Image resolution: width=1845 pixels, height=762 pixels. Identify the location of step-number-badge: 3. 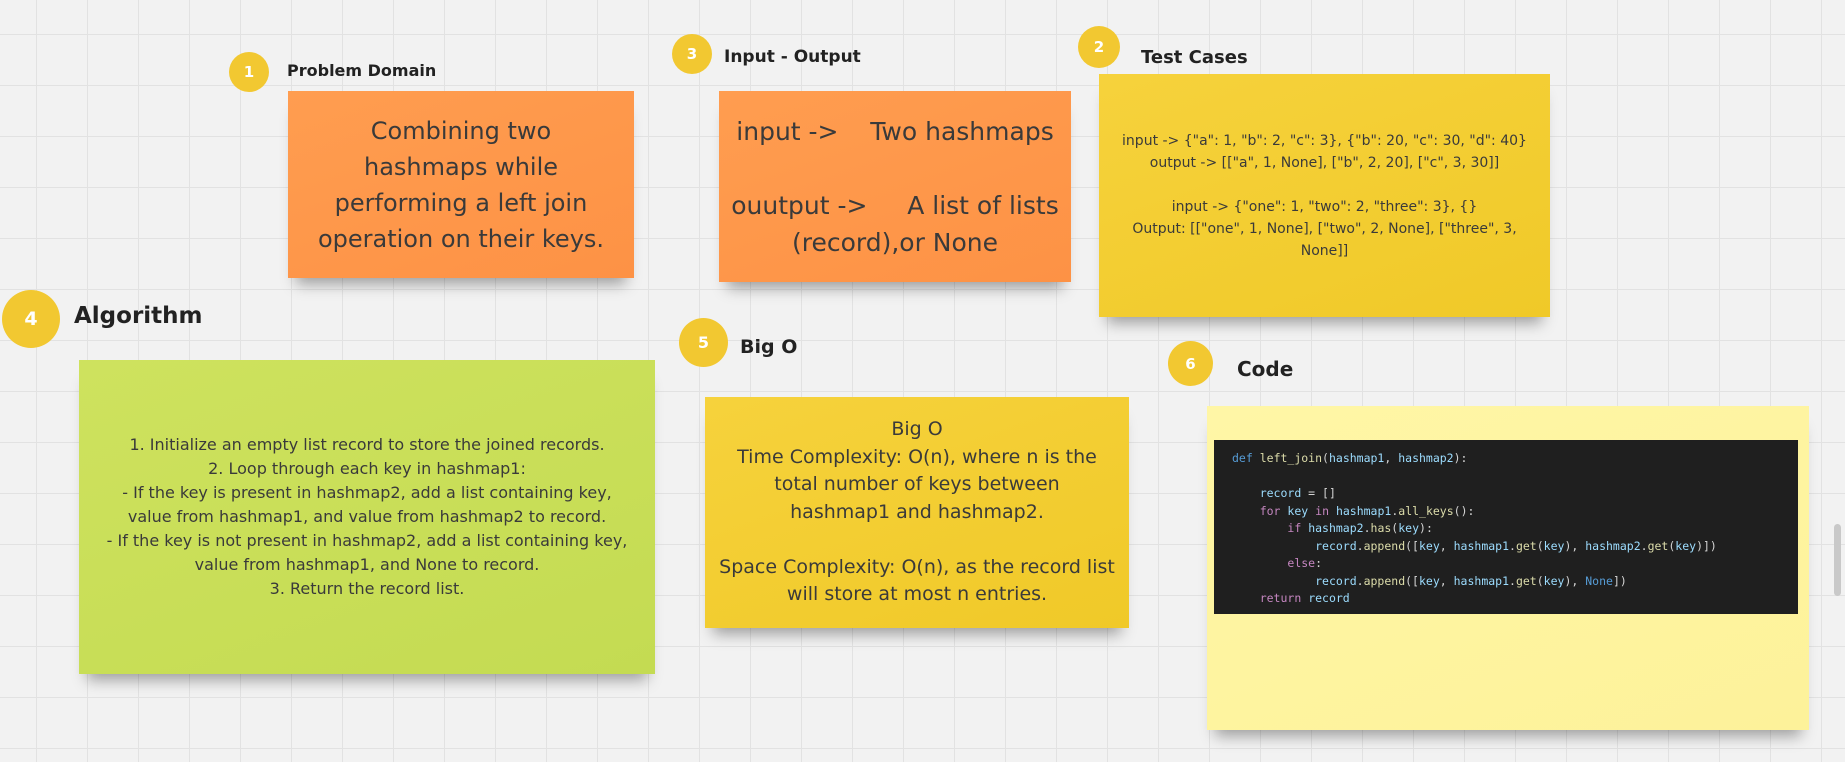
(692, 54).